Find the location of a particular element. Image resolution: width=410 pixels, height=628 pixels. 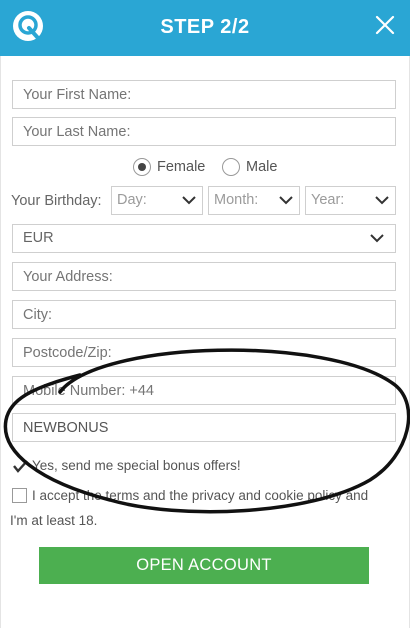

male-radio-option: Male is located at coordinates (249, 167).